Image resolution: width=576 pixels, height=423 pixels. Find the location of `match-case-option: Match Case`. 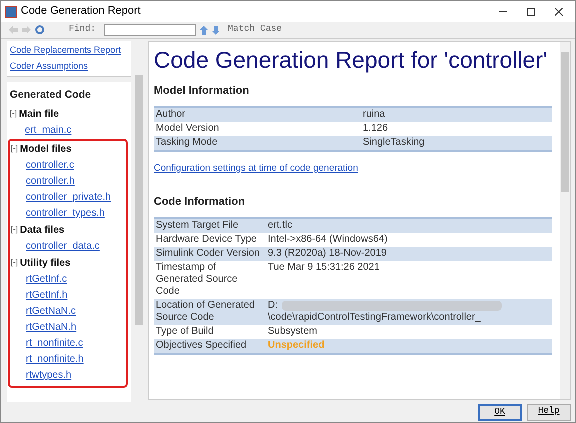

match-case-option: Match Case is located at coordinates (255, 30).